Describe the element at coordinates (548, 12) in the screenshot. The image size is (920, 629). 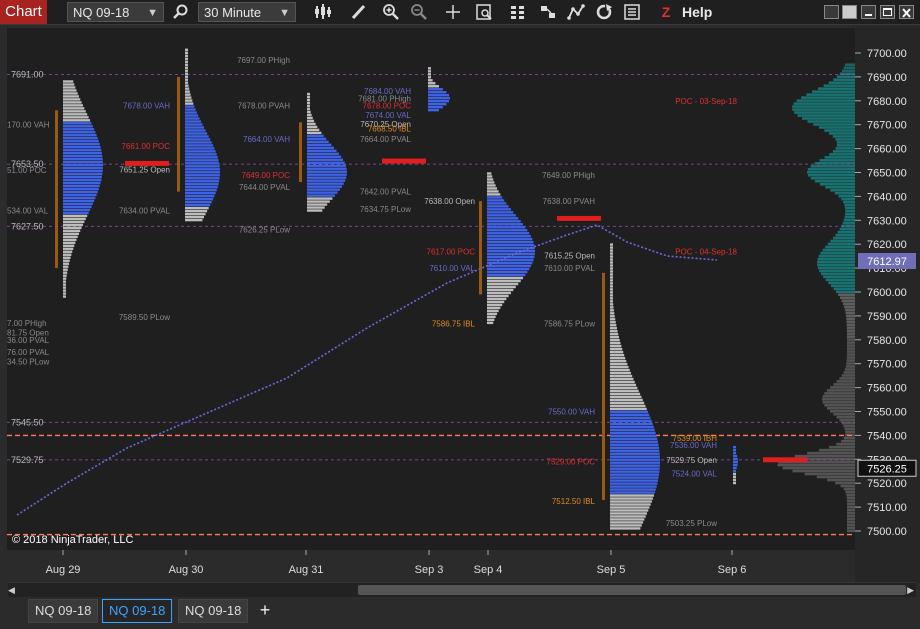
I see `strategies-icon` at that location.